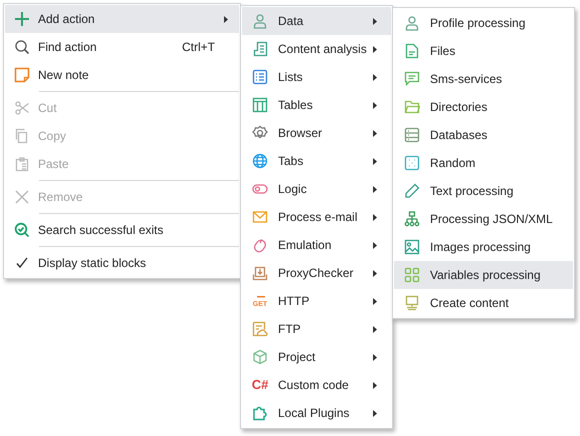 The width and height of the screenshot is (580, 436). I want to click on menu-item: Add action, so click(122, 19).